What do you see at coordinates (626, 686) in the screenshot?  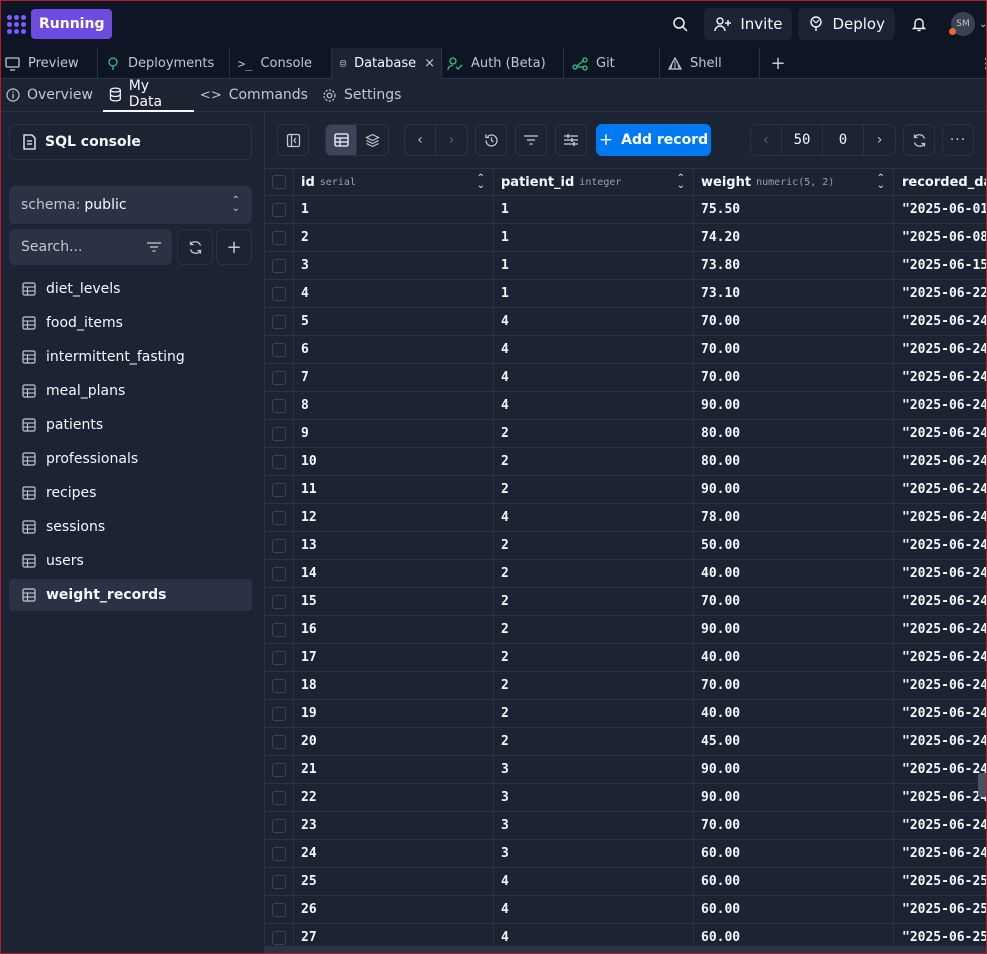 I see `table-row: 18 2 70.00 "2025-06-24` at bounding box center [626, 686].